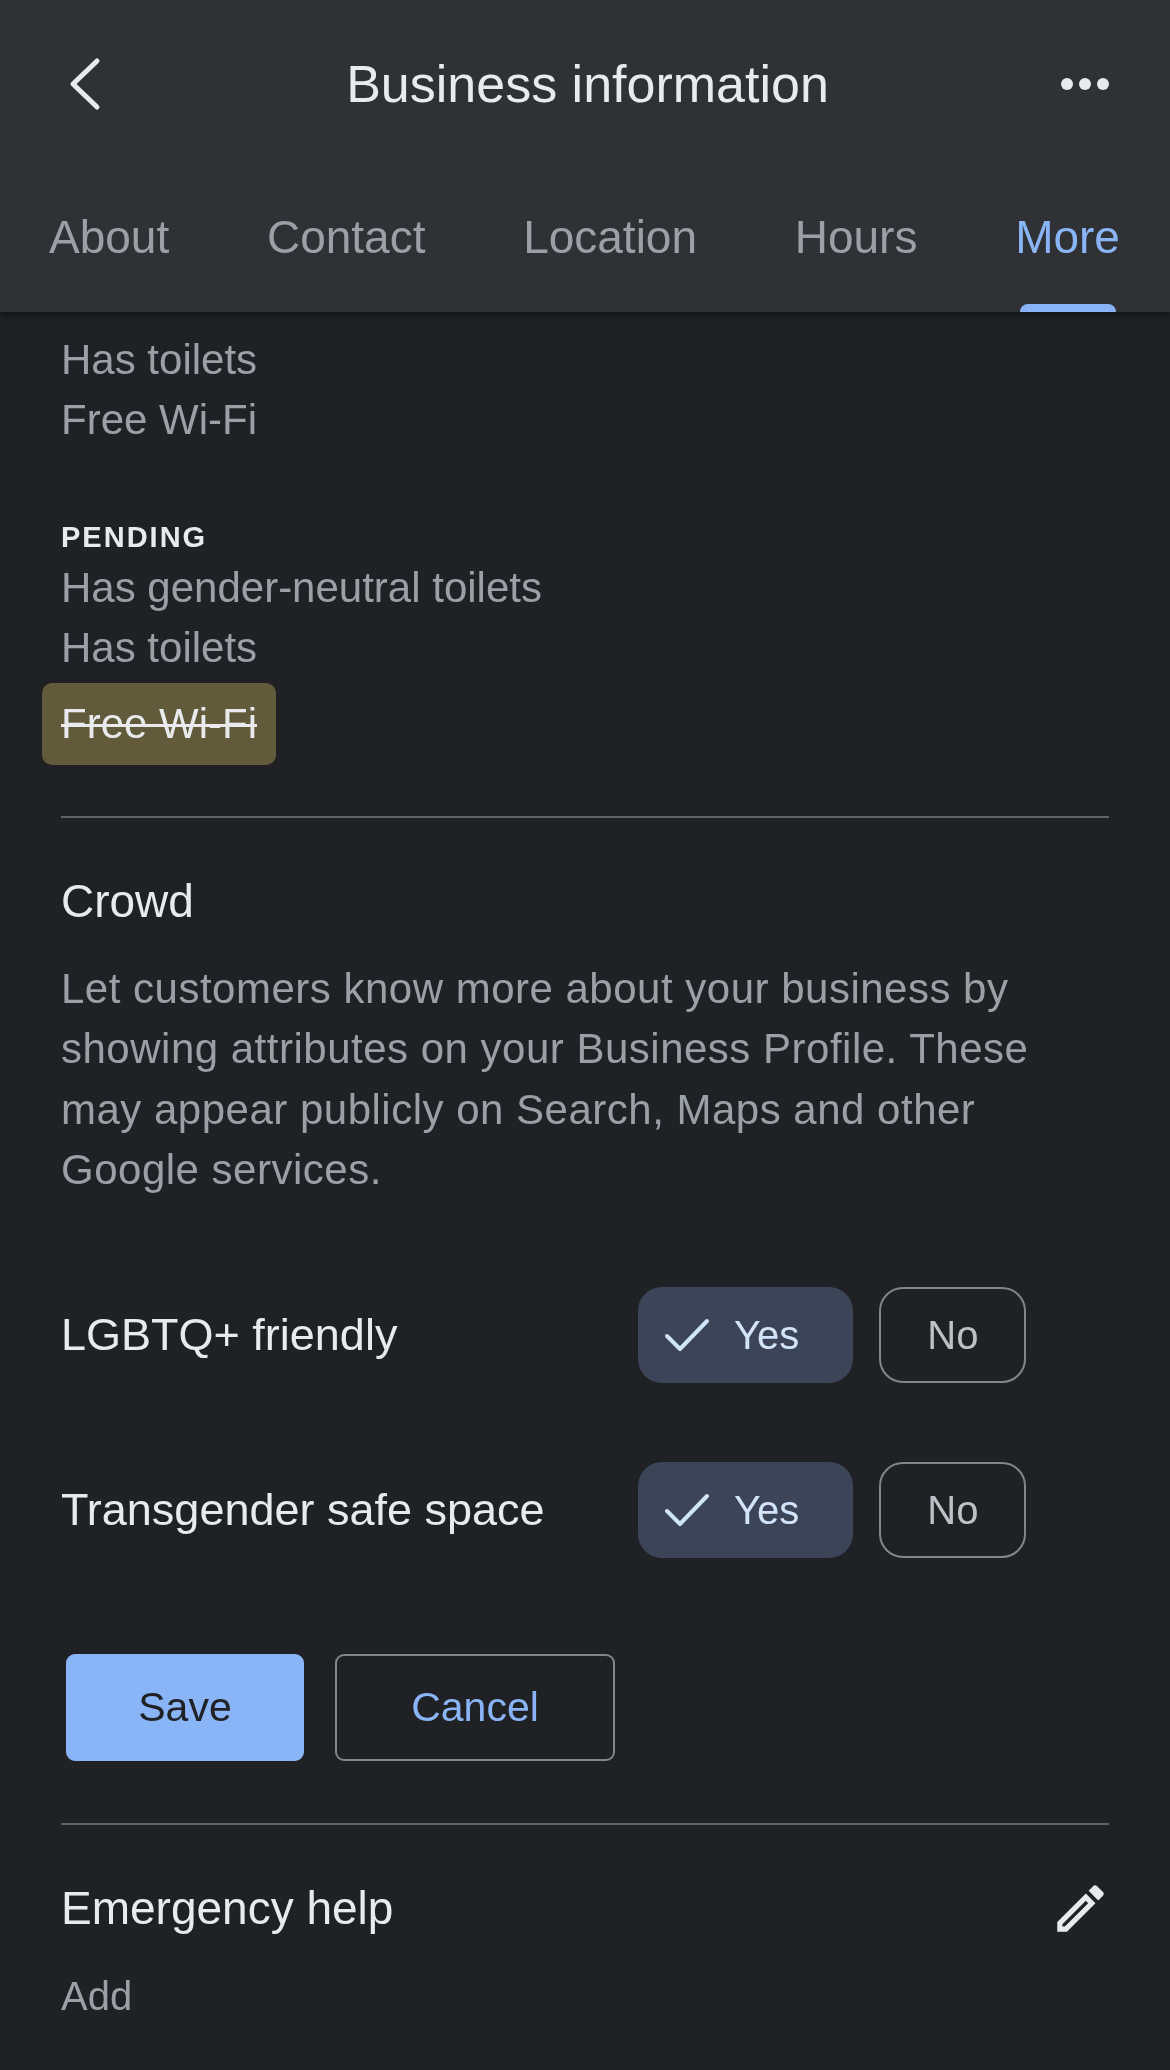 Image resolution: width=1170 pixels, height=2070 pixels. I want to click on pending-attribute: Has toilets, so click(159, 648).